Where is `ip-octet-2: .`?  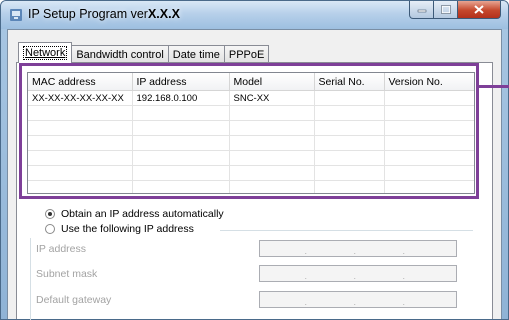 ip-octet-2: . is located at coordinates (354, 251).